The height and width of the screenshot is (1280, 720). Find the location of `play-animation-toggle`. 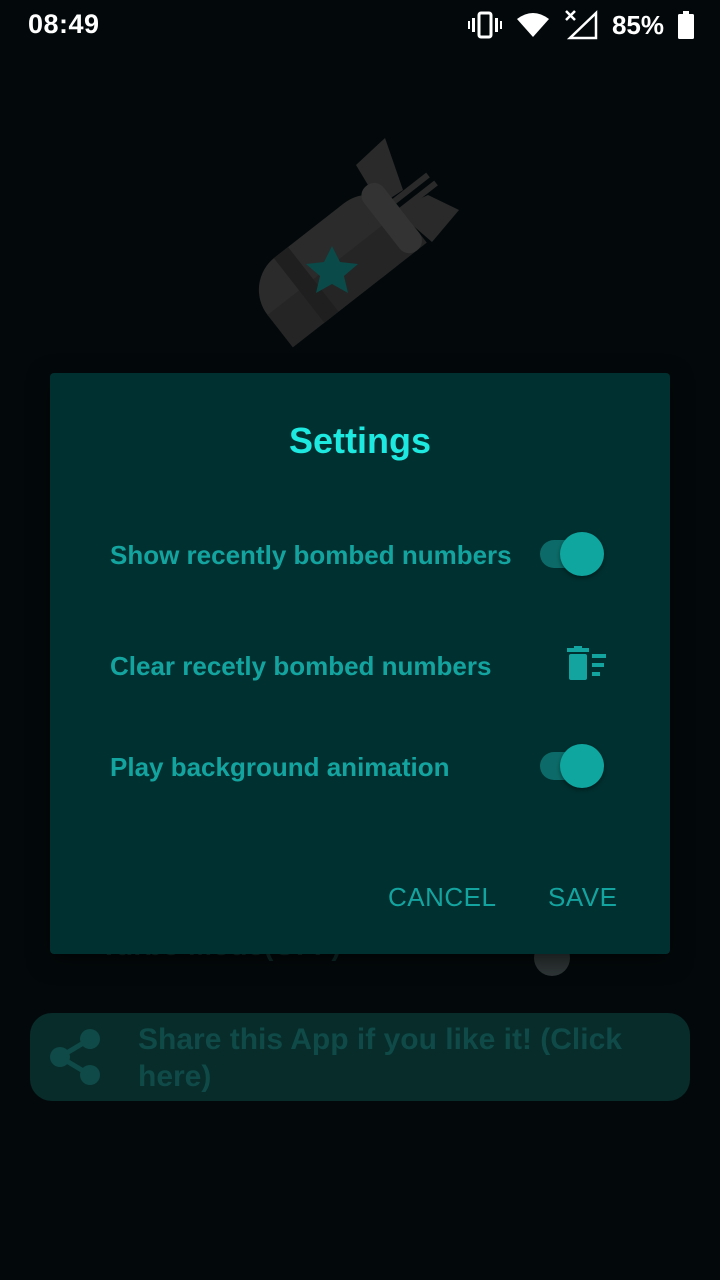

play-animation-toggle is located at coordinates (572, 766).